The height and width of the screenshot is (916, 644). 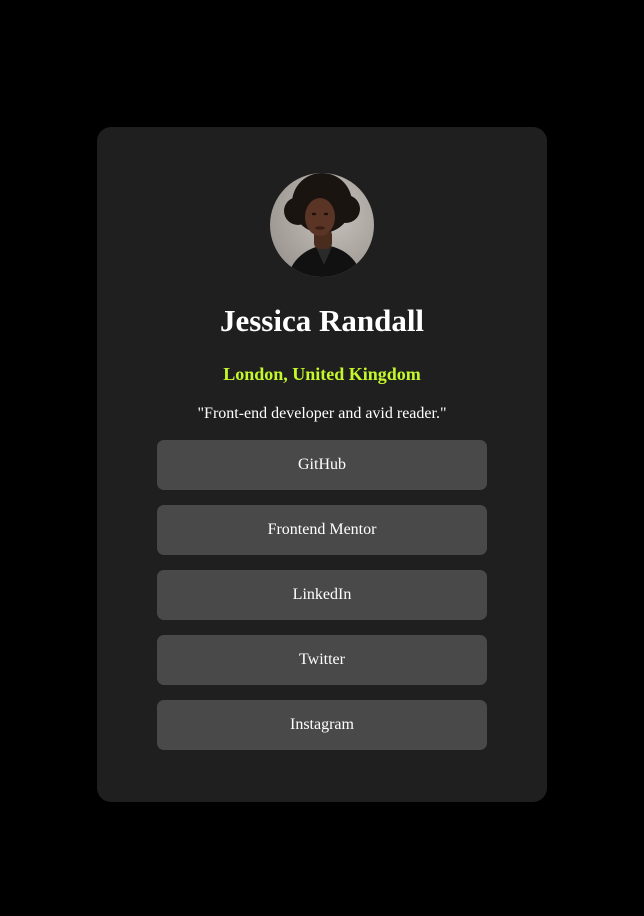 I want to click on avatar-portrait-image, so click(x=323, y=225).